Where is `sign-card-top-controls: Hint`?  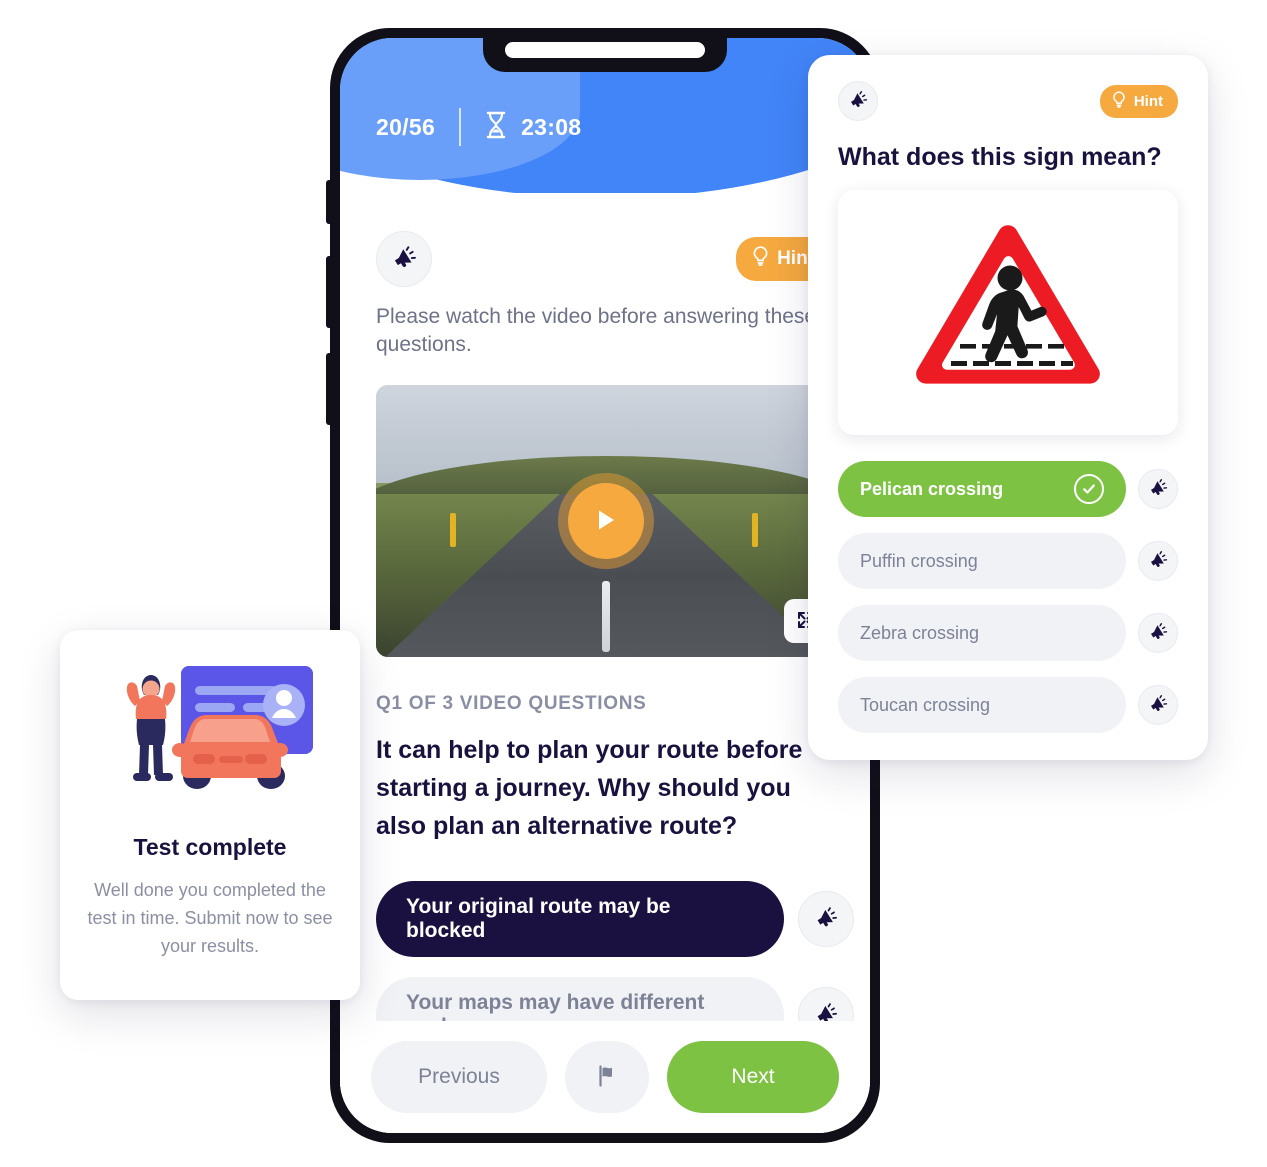 sign-card-top-controls: Hint is located at coordinates (1008, 101).